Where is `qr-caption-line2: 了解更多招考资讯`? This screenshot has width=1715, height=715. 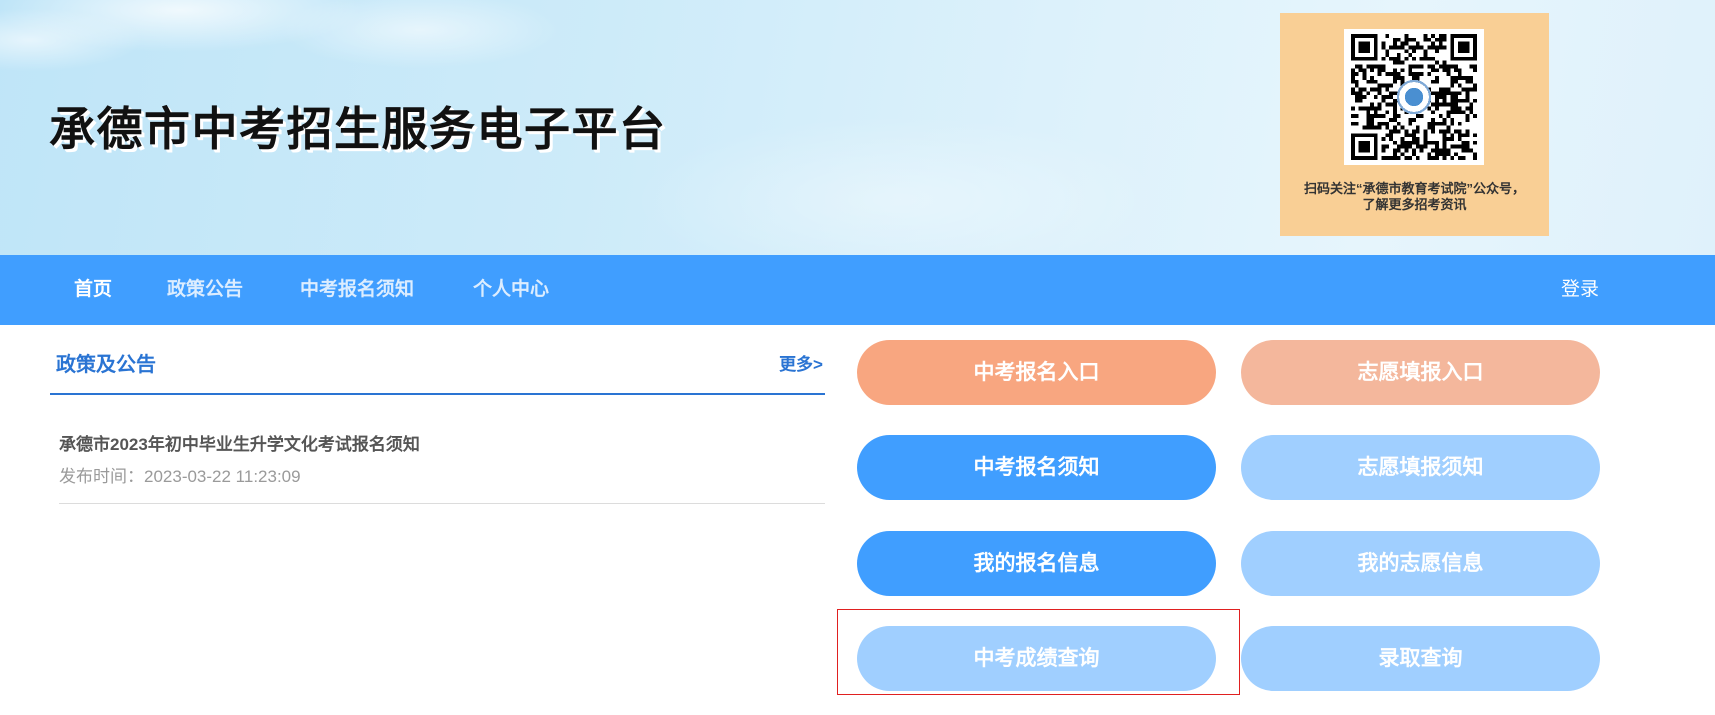 qr-caption-line2: 了解更多招考资讯 is located at coordinates (1414, 204).